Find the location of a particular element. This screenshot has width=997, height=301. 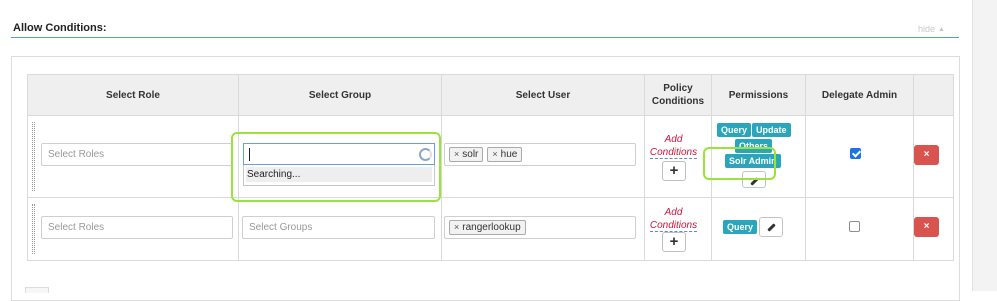

select-users-input: × rangerlookup is located at coordinates (540, 227).